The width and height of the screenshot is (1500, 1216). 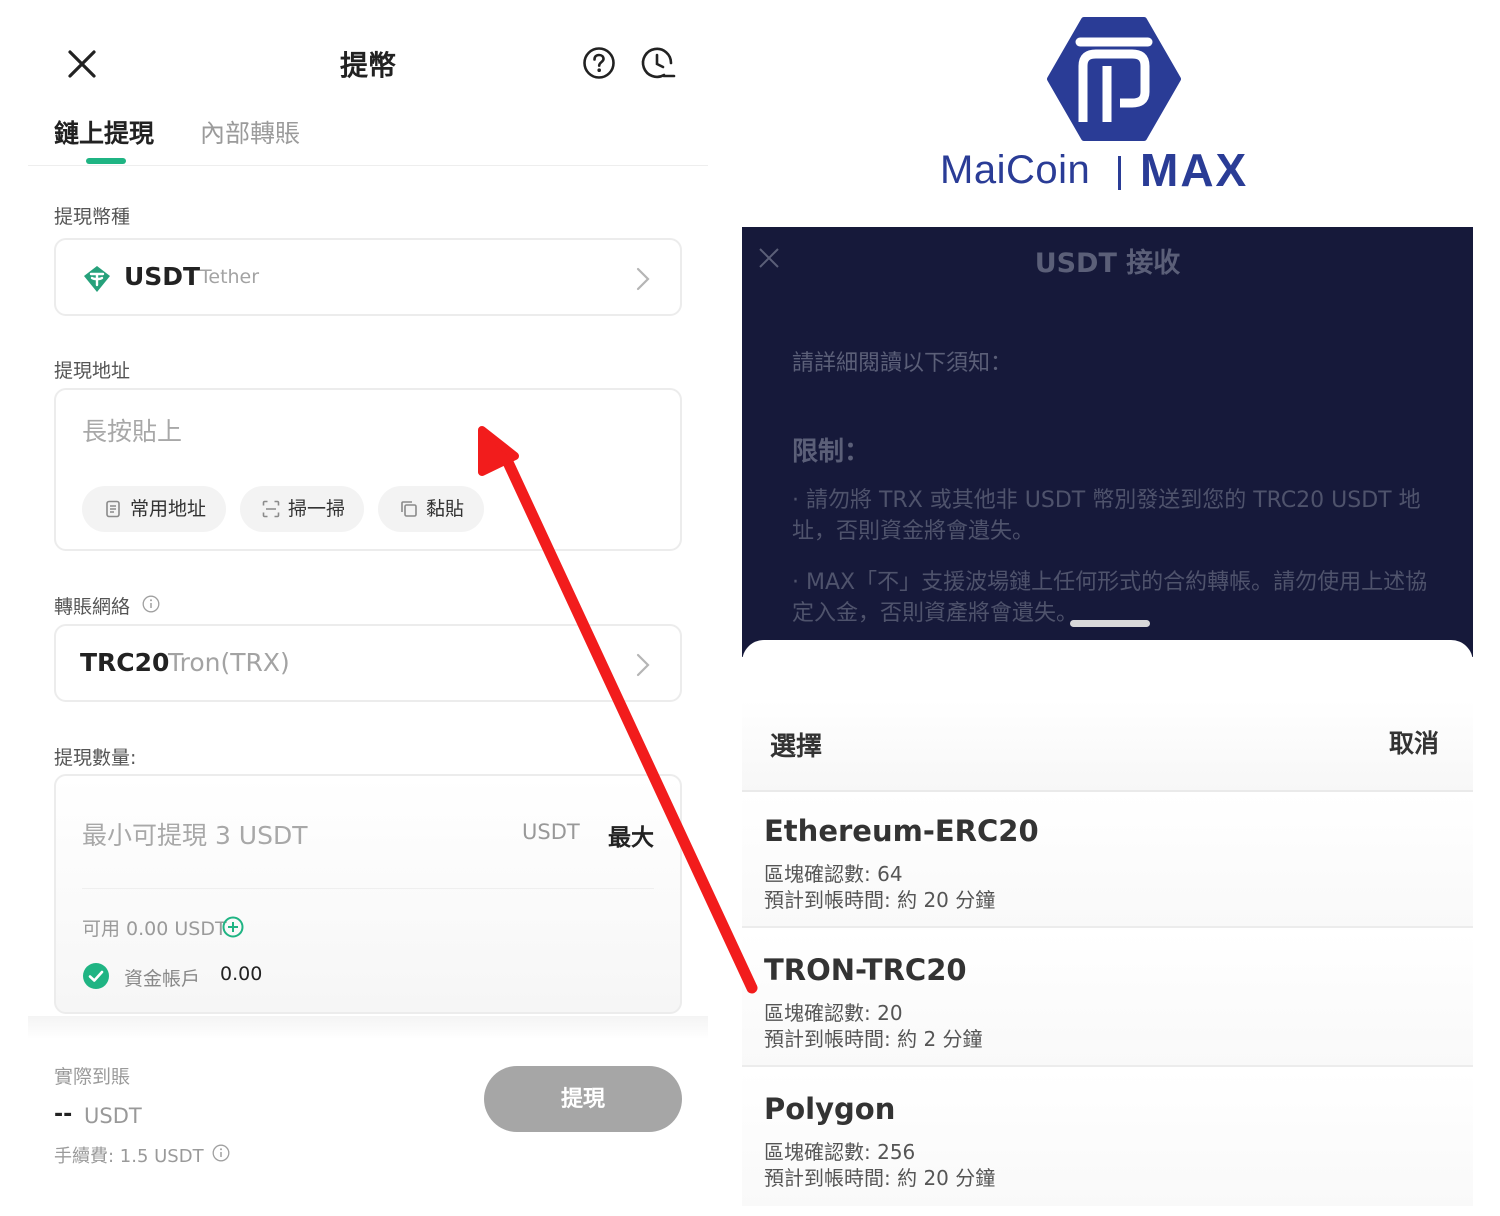 I want to click on bottom-shadow, so click(x=368, y=1028).